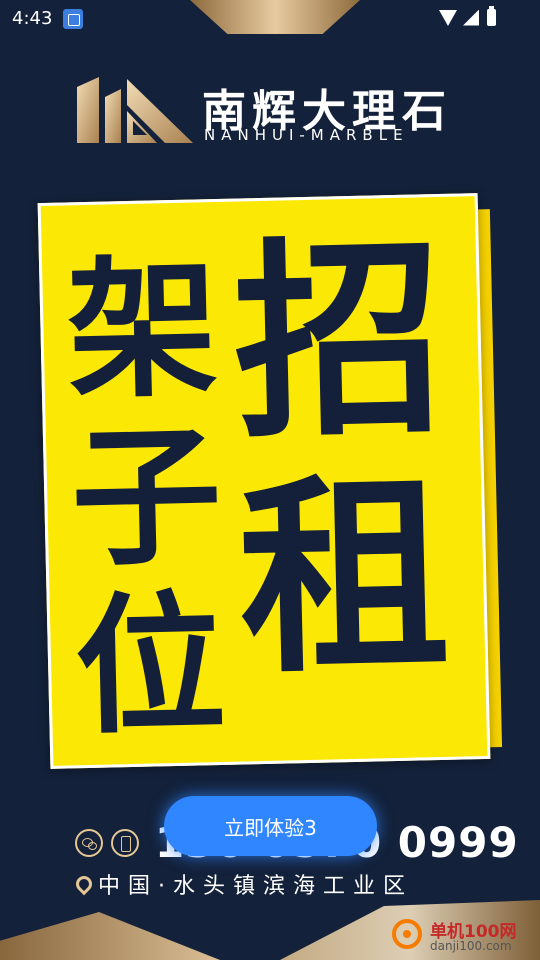  What do you see at coordinates (448, 17) in the screenshot?
I see `wifi-icon` at bounding box center [448, 17].